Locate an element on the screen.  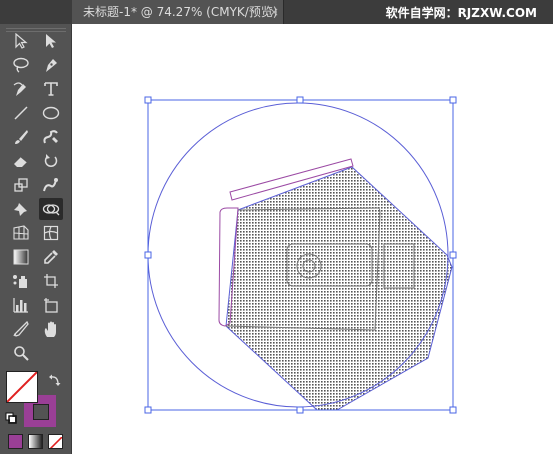
blob-brush-icon is located at coordinates (50, 137).